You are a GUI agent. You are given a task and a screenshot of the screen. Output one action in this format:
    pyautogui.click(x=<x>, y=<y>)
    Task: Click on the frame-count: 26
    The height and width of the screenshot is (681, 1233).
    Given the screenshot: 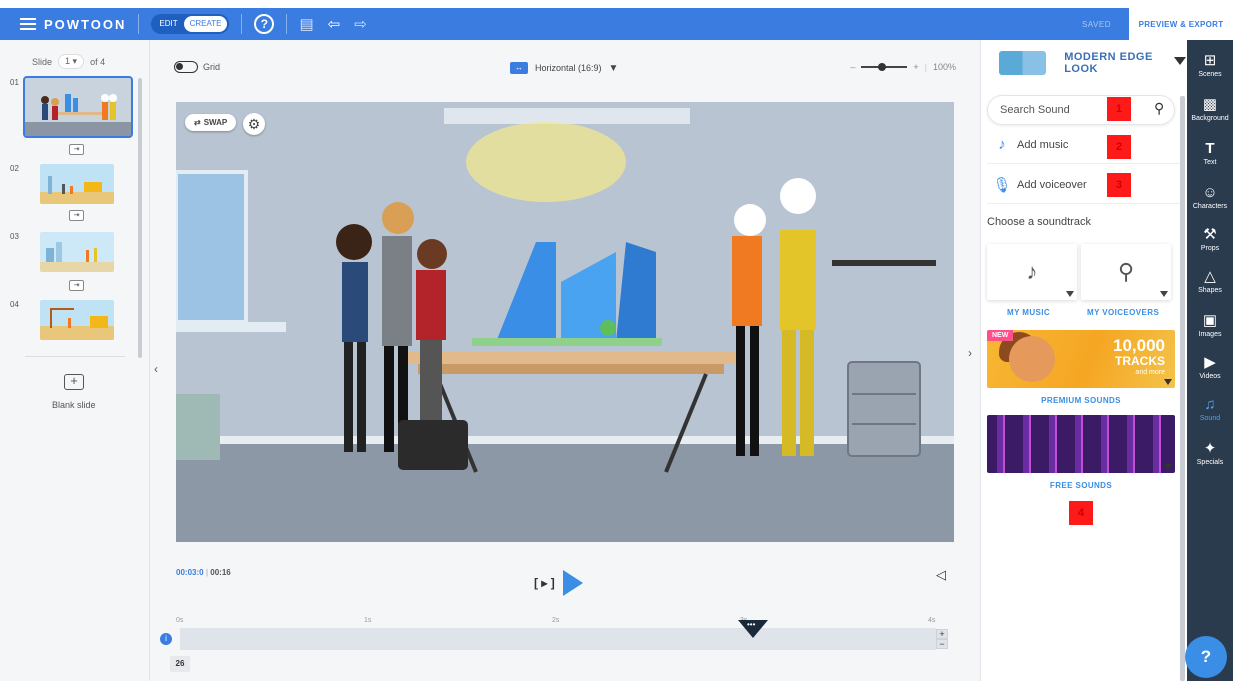 What is the action you would take?
    pyautogui.click(x=180, y=664)
    